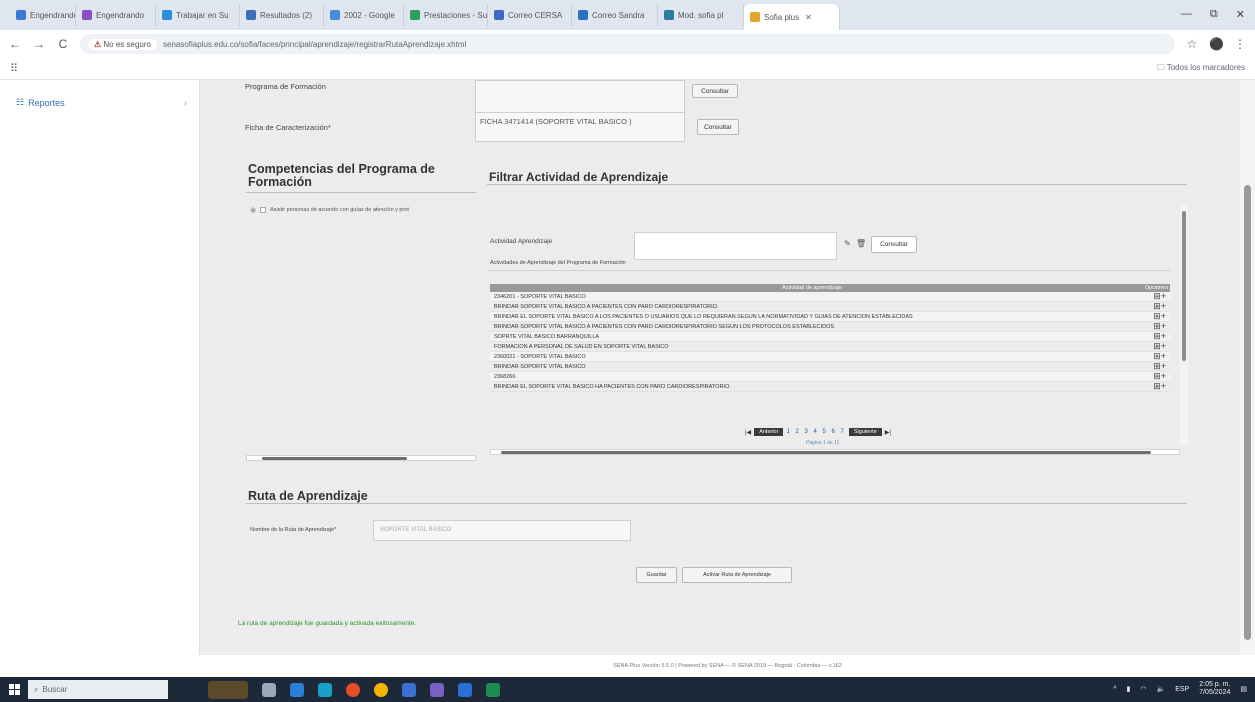  What do you see at coordinates (1160, 689) in the screenshot?
I see `volume-icon: 🔈` at bounding box center [1160, 689].